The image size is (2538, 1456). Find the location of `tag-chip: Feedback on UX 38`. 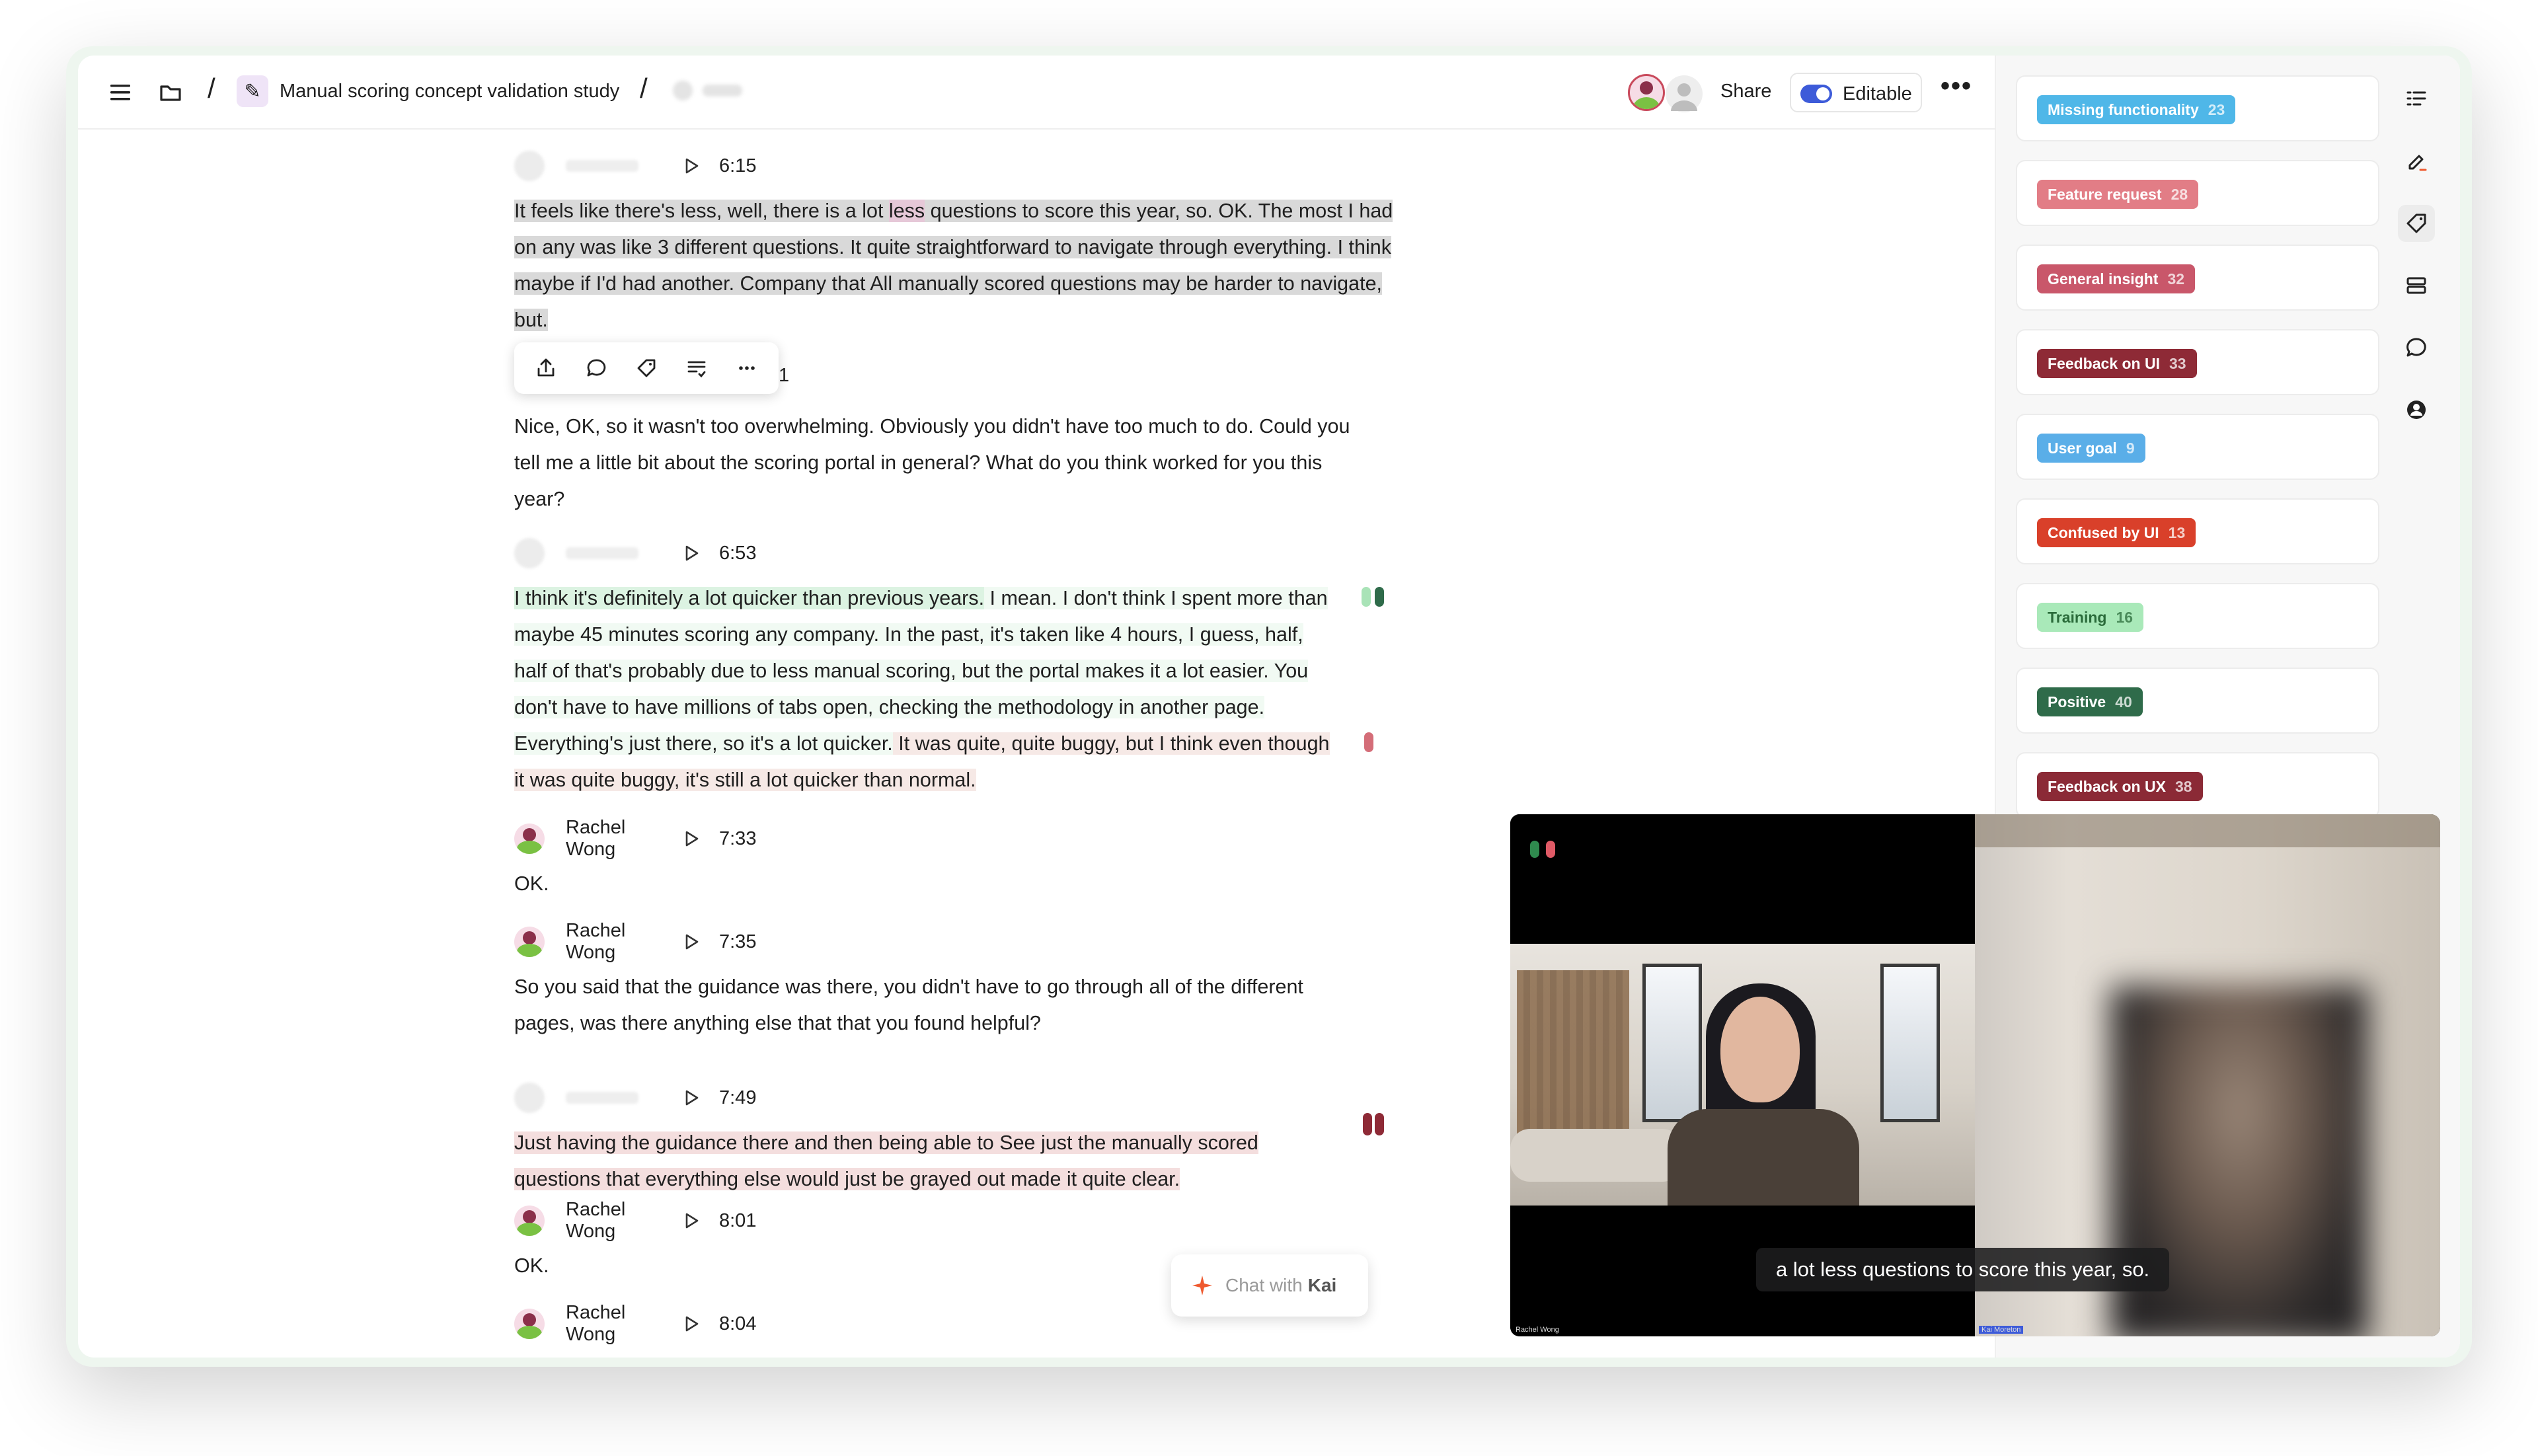

tag-chip: Feedback on UX 38 is located at coordinates (2120, 786).